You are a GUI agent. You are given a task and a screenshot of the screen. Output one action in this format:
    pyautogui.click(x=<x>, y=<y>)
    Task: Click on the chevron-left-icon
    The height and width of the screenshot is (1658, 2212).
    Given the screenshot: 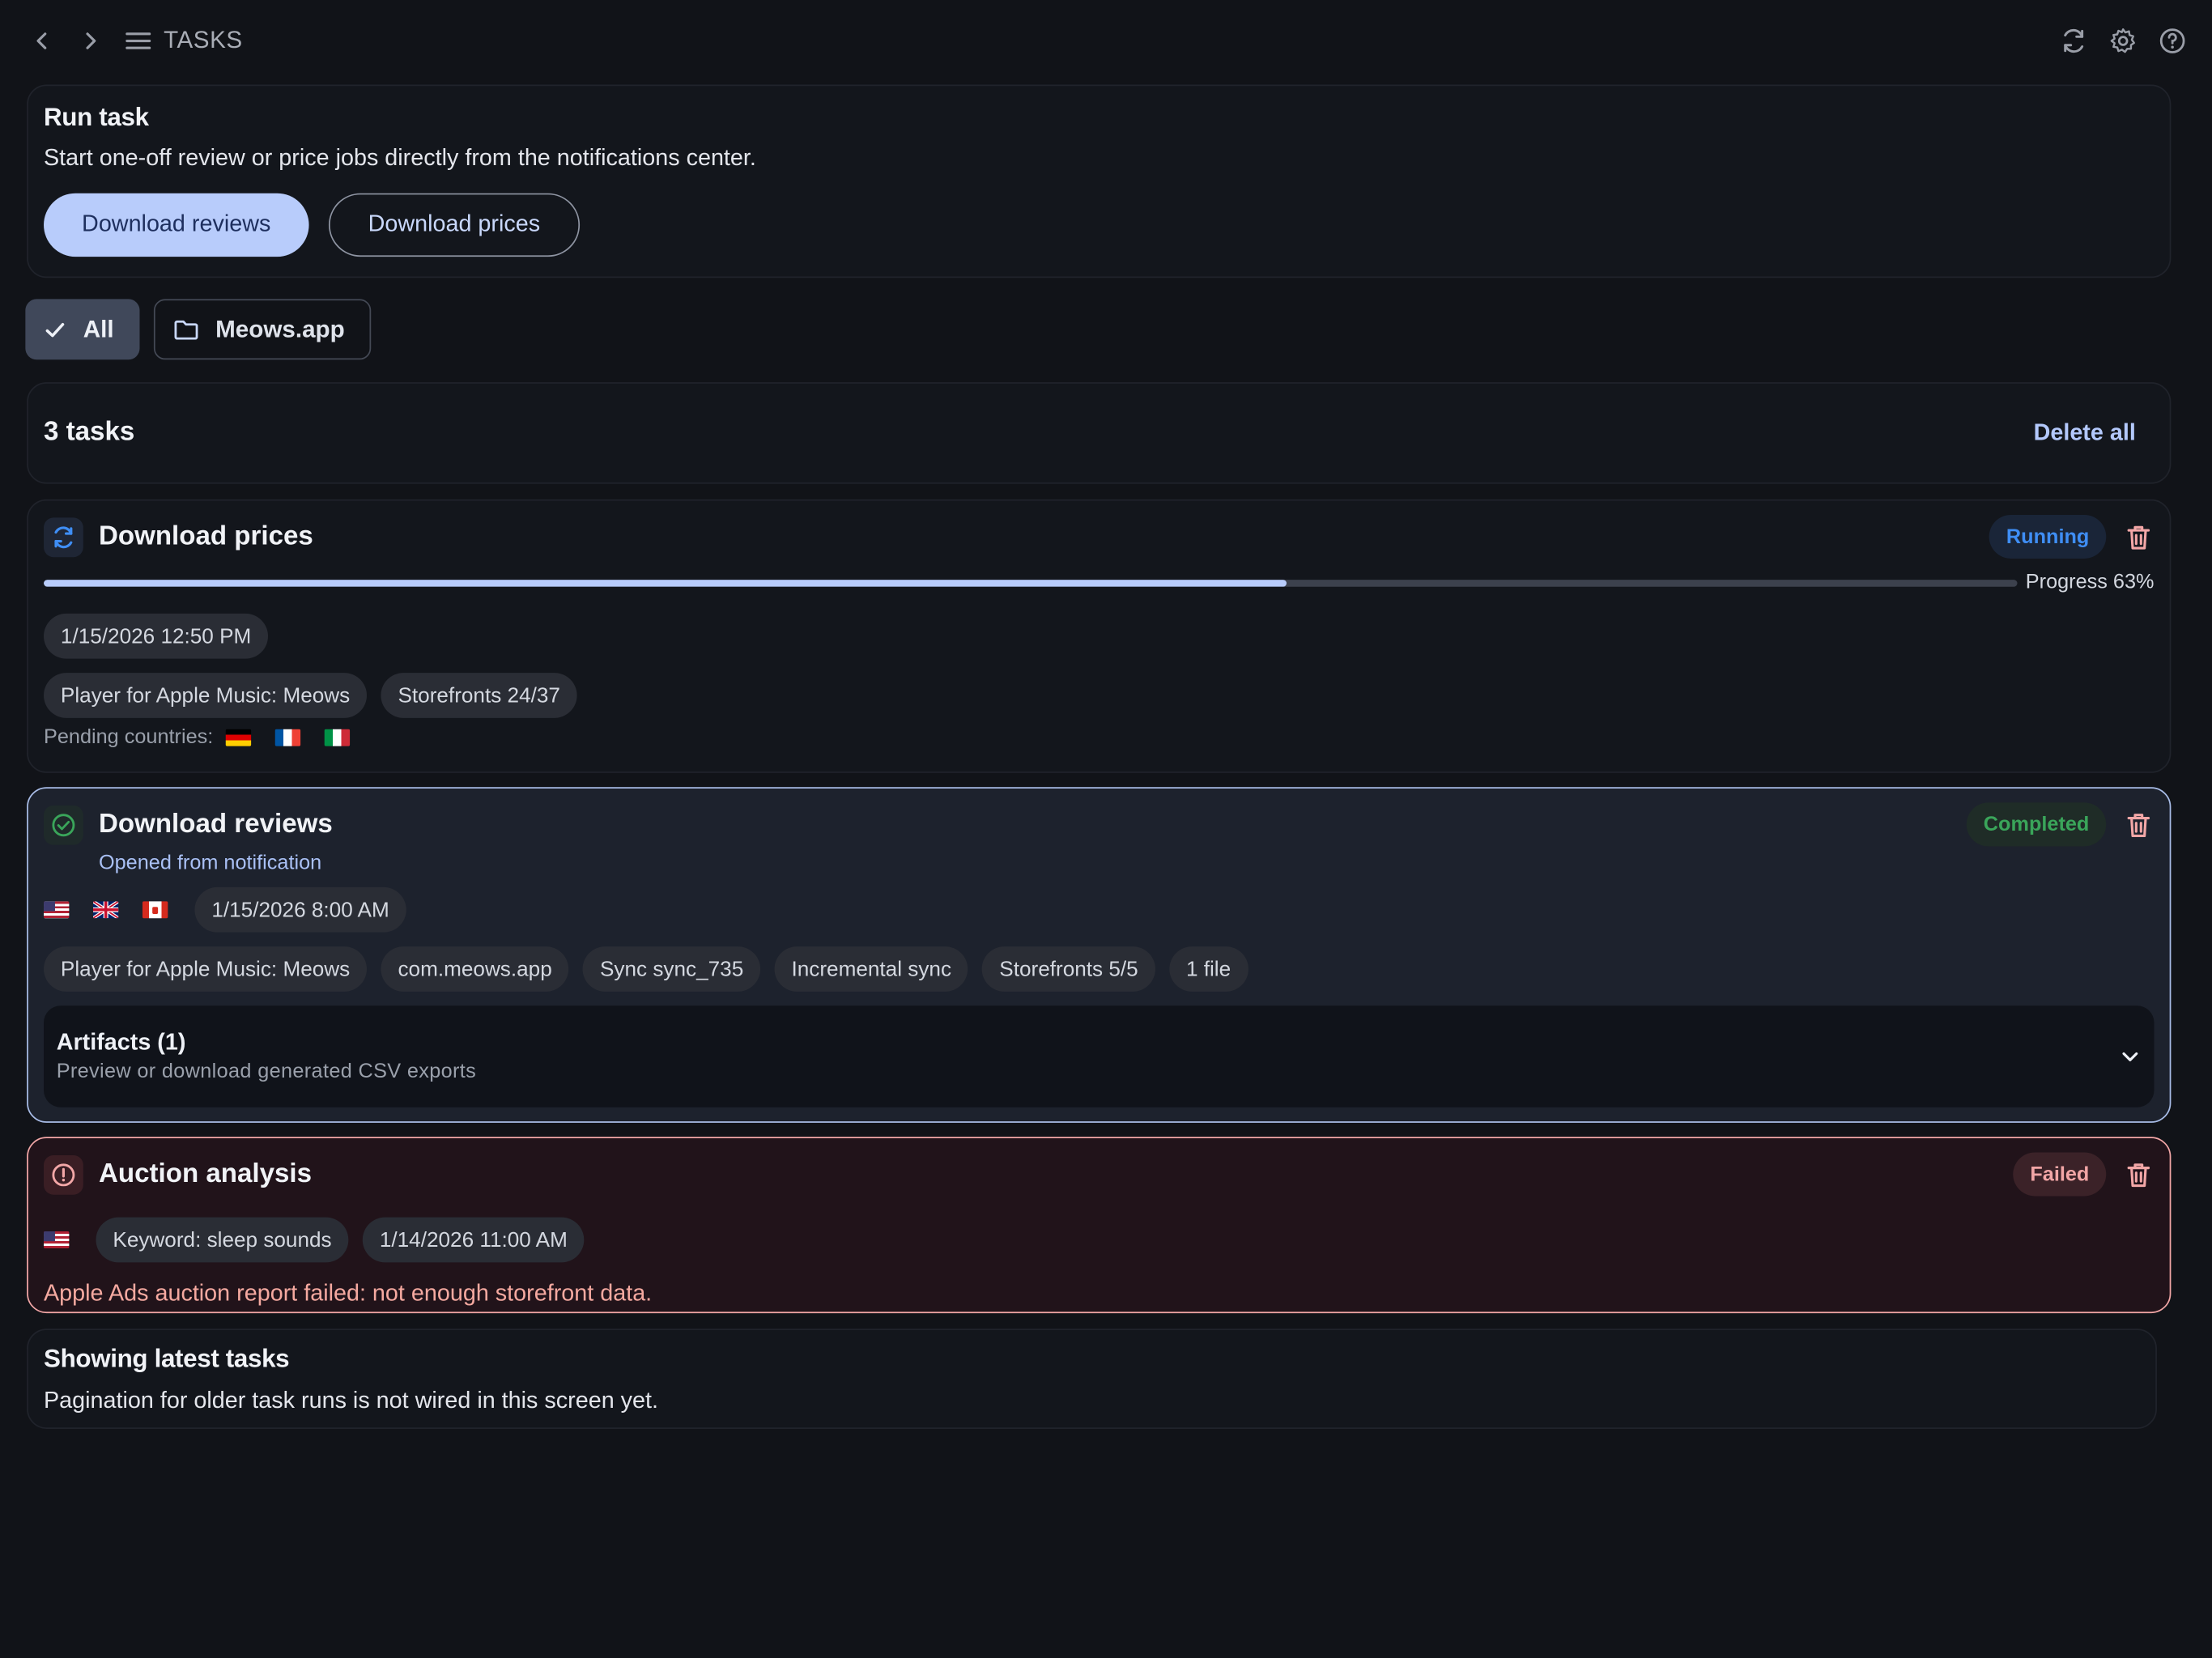 What is the action you would take?
    pyautogui.click(x=42, y=40)
    